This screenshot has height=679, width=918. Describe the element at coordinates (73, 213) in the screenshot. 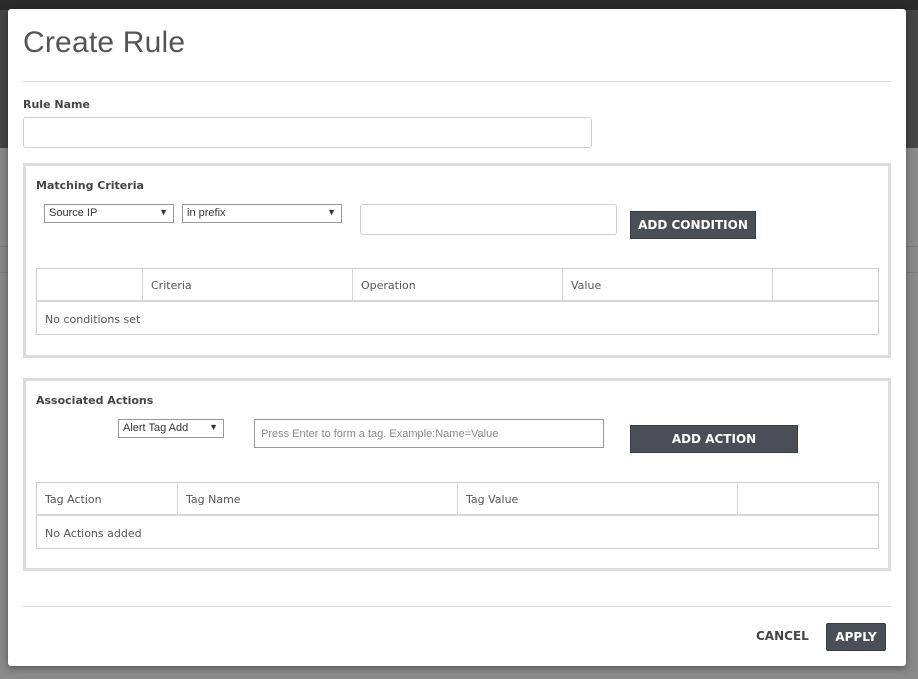

I see `criteria-select-value: Source IP` at that location.